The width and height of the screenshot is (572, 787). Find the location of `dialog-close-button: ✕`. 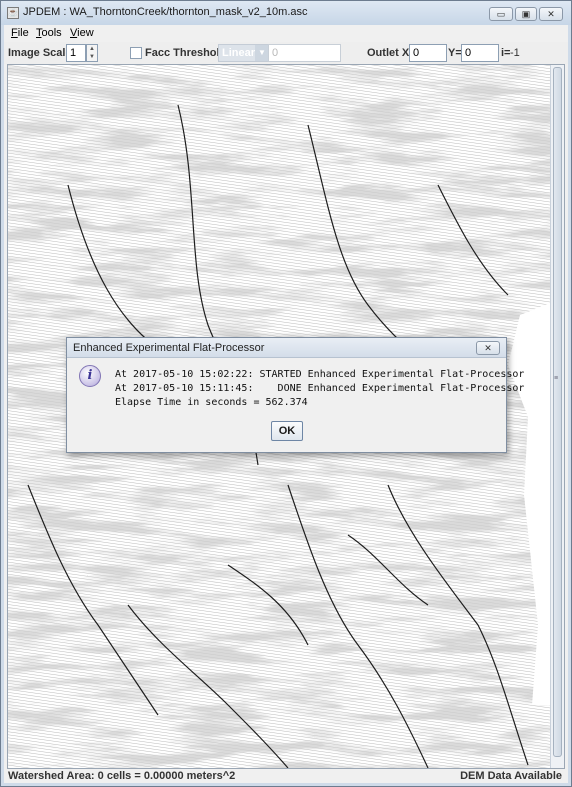

dialog-close-button: ✕ is located at coordinates (488, 348).